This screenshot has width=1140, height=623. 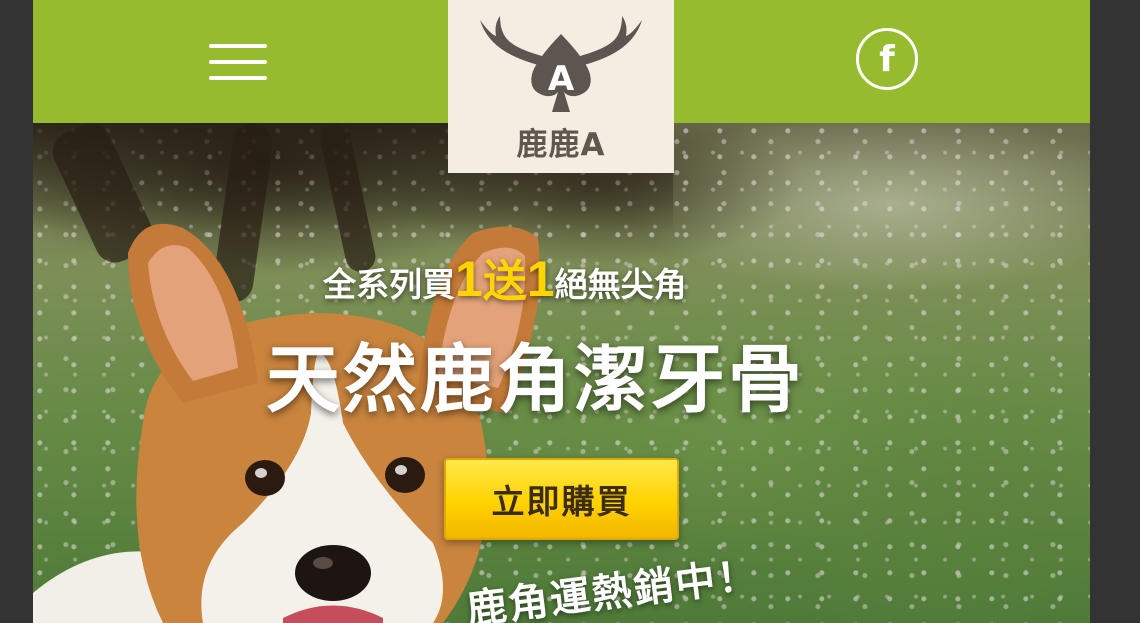 I want to click on hamburger-menu-icon, so click(x=238, y=62).